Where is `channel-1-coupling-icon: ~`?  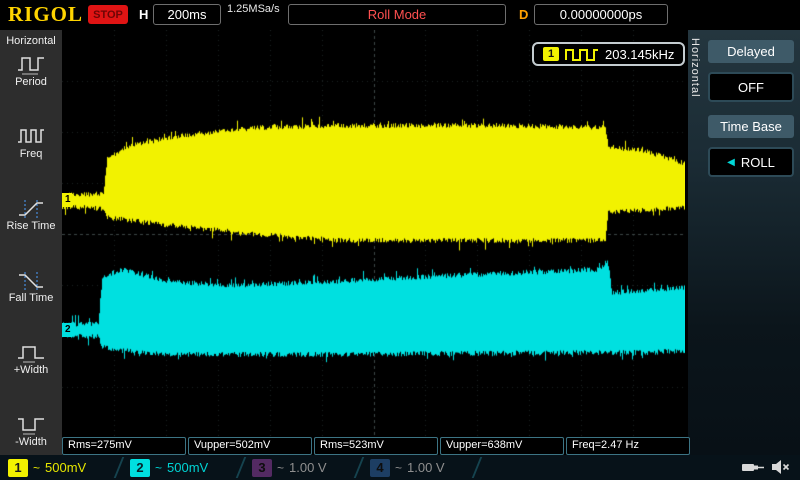 channel-1-coupling-icon: ~ is located at coordinates (37, 467).